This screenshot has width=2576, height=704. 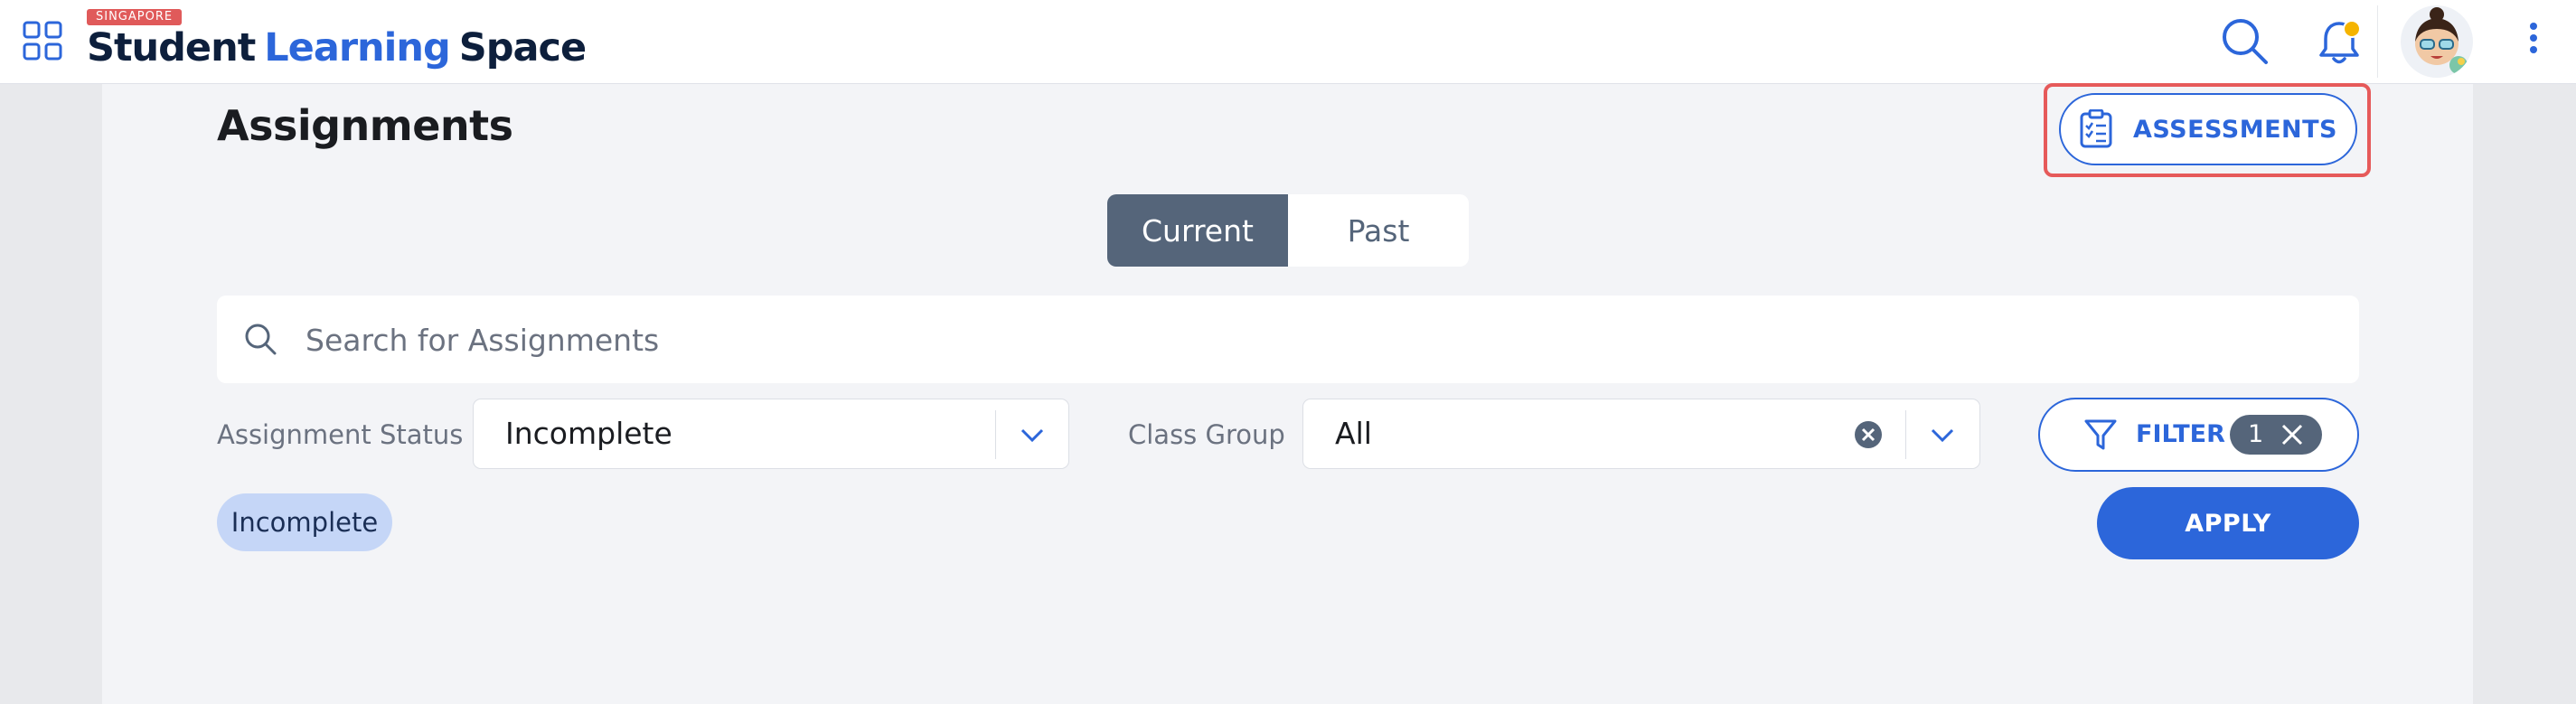 I want to click on clear-selection-icon, so click(x=1868, y=434).